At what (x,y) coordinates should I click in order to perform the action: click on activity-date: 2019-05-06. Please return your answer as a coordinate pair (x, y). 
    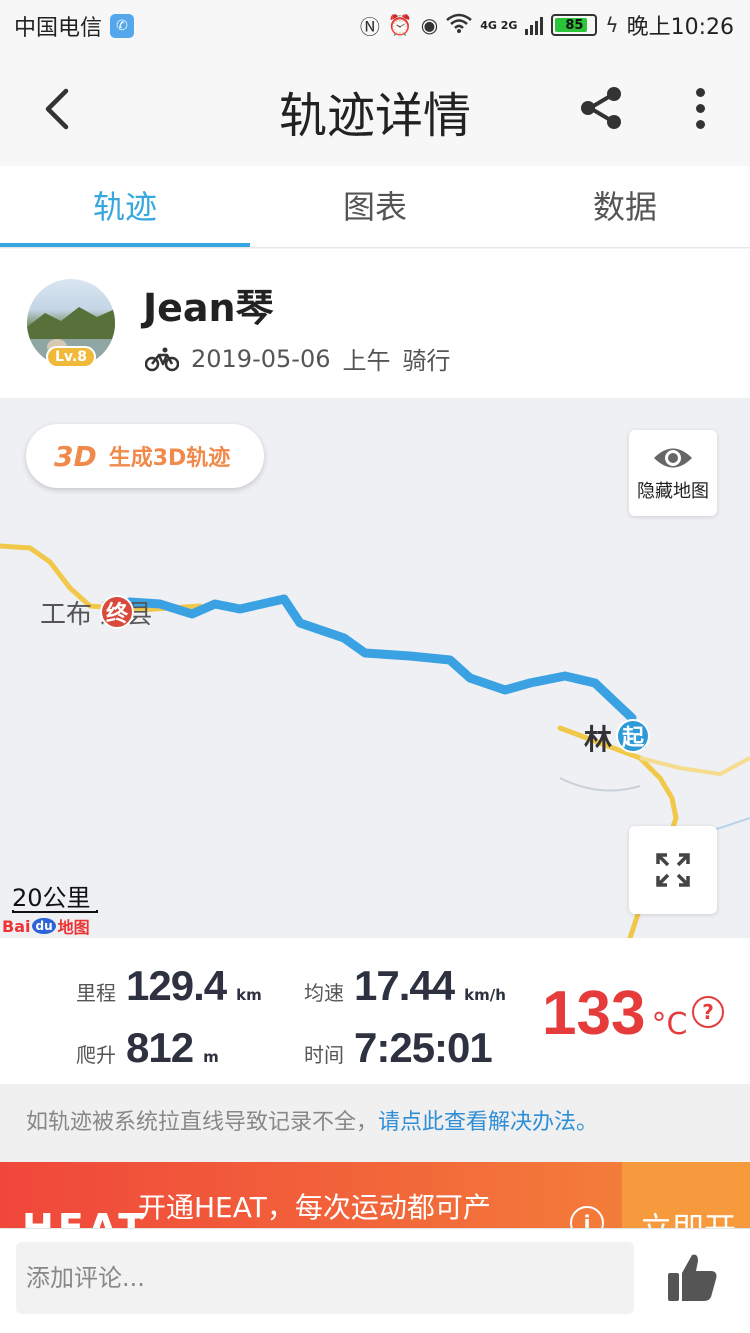
    Looking at the image, I should click on (261, 358).